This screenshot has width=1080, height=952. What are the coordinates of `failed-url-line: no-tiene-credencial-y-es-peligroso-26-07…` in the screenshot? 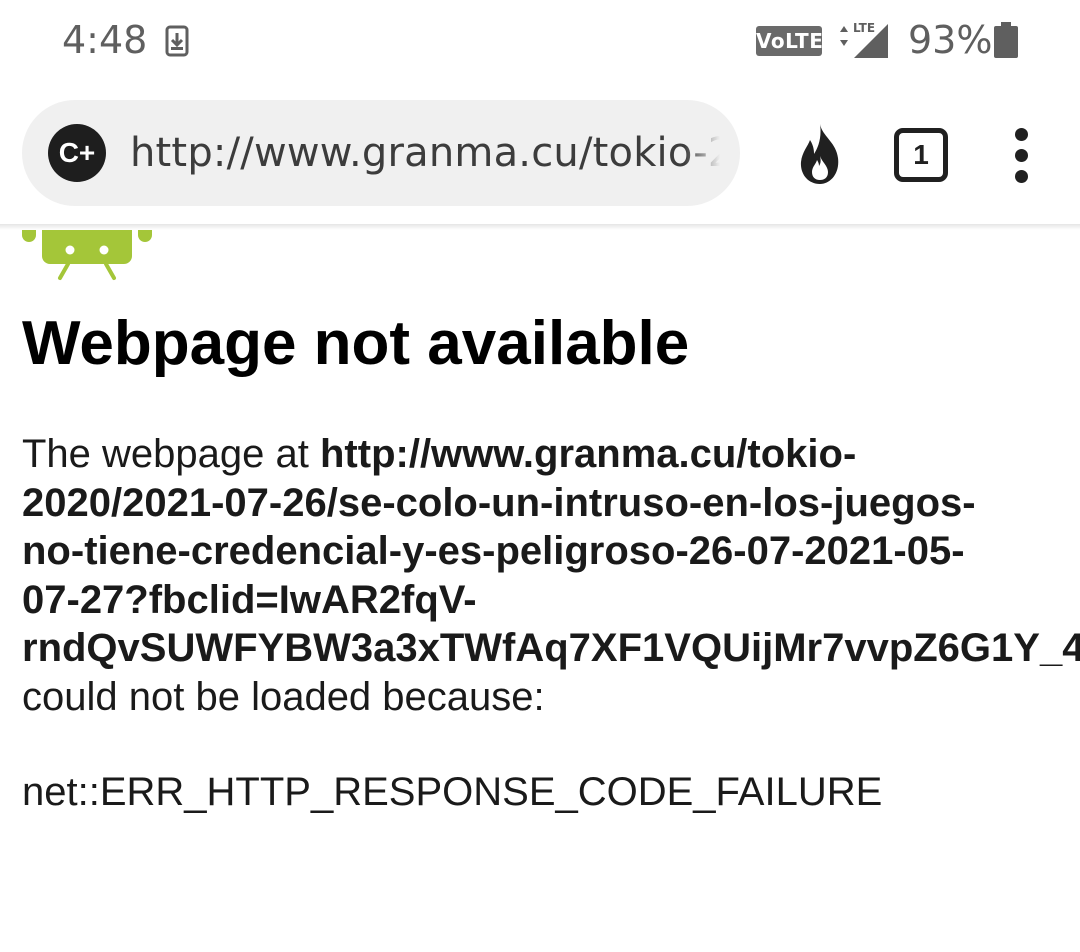 It's located at (493, 551).